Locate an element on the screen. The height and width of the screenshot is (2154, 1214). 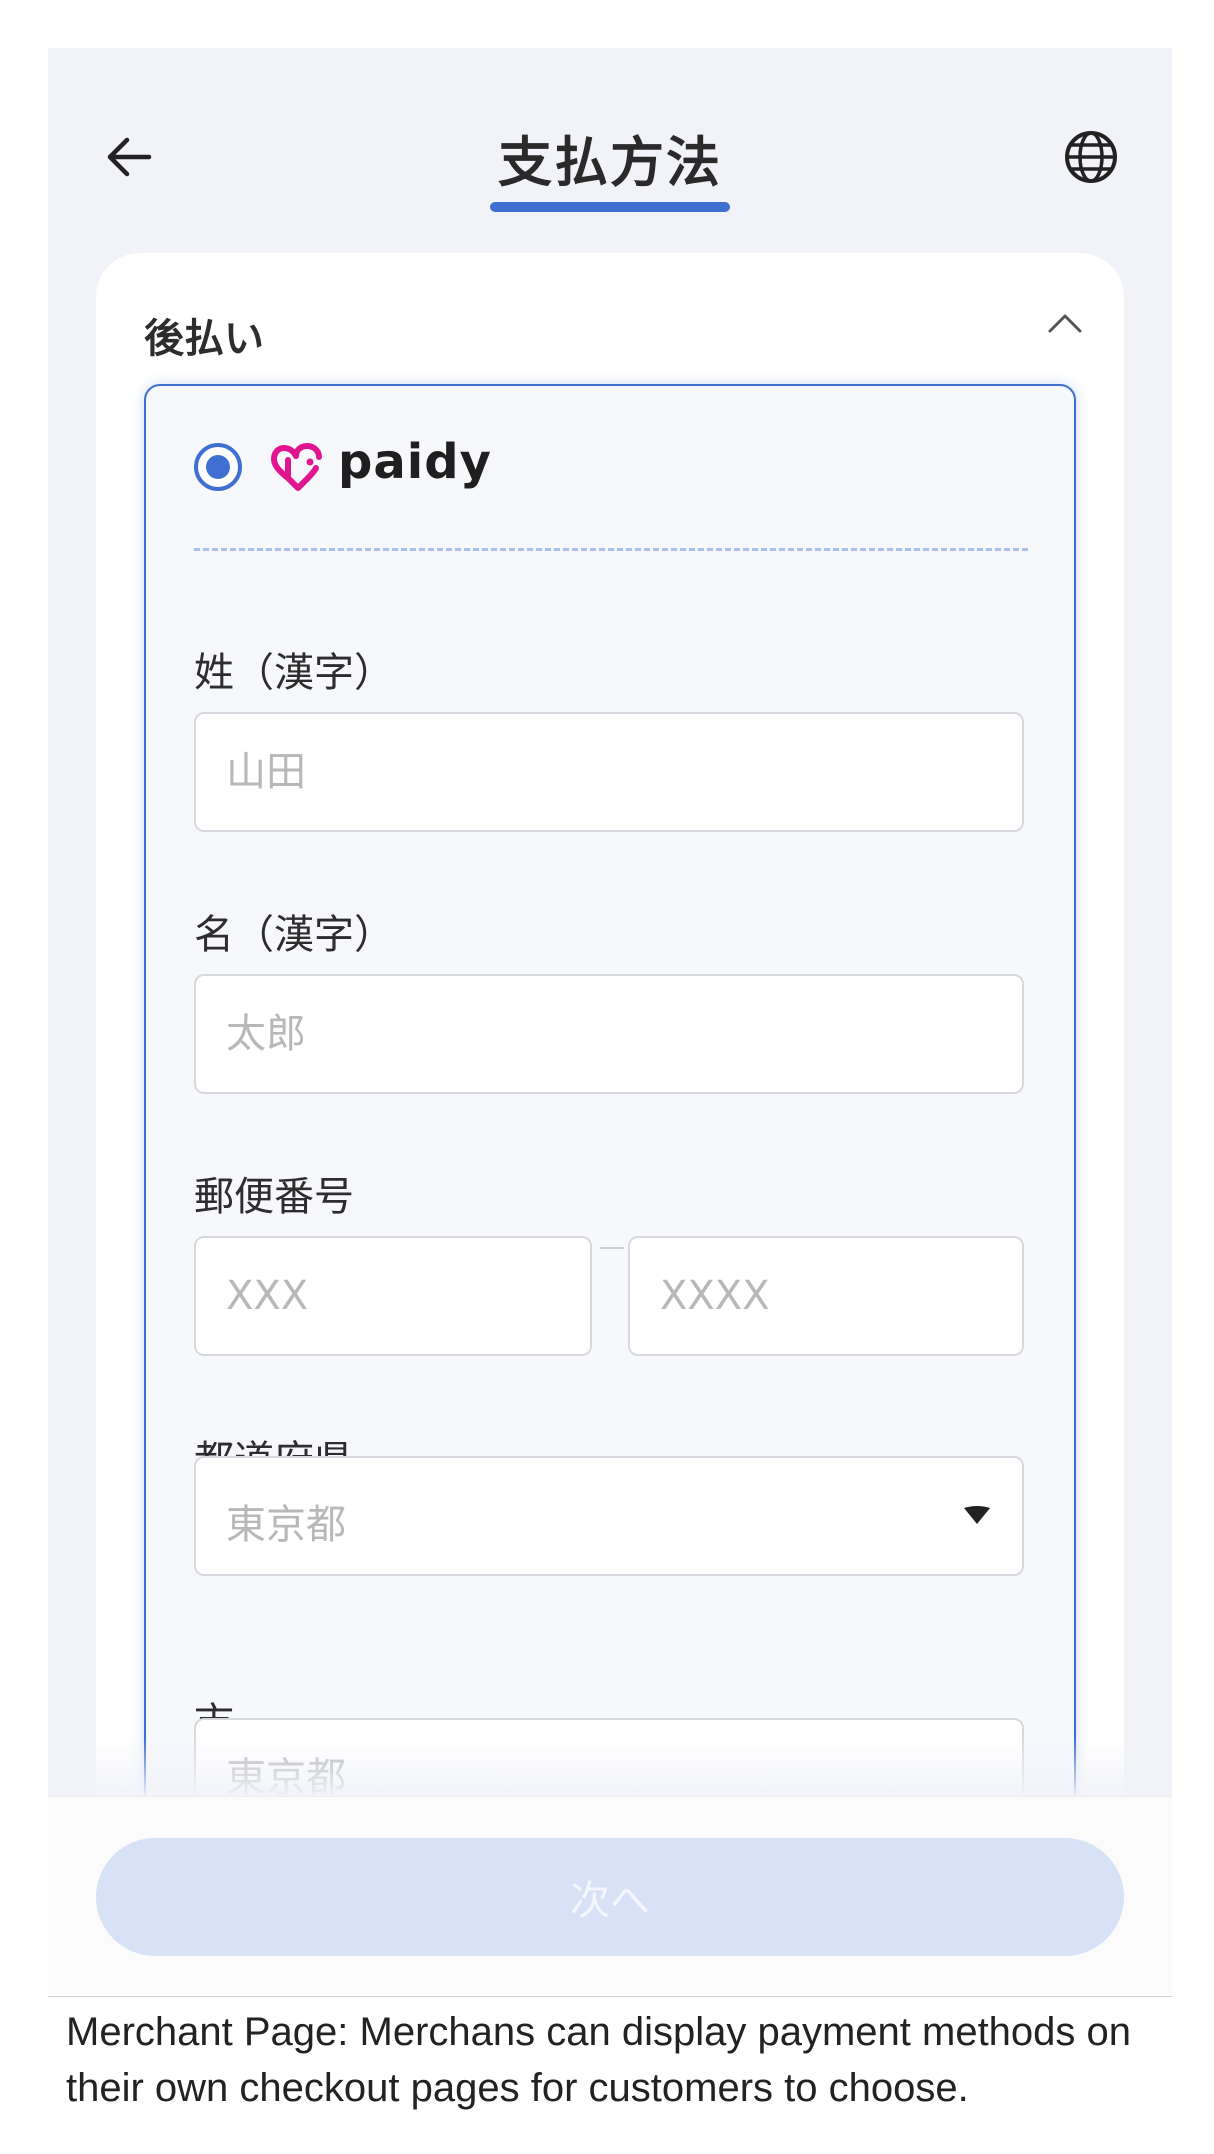
collapse-button is located at coordinates (1065, 323).